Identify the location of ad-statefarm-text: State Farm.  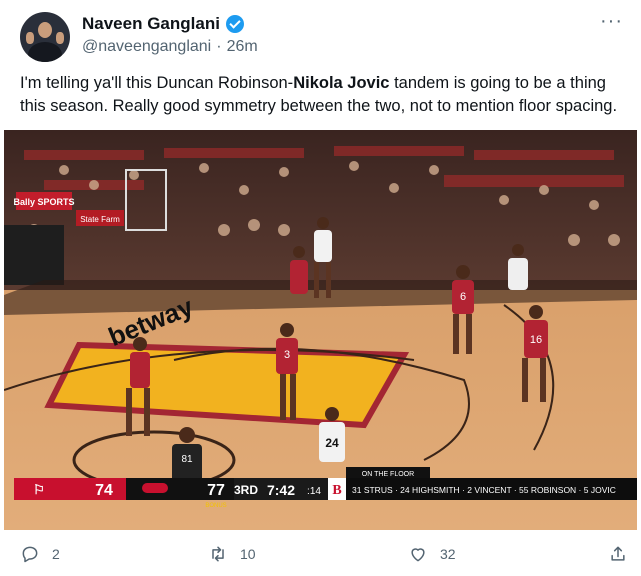
(100, 219).